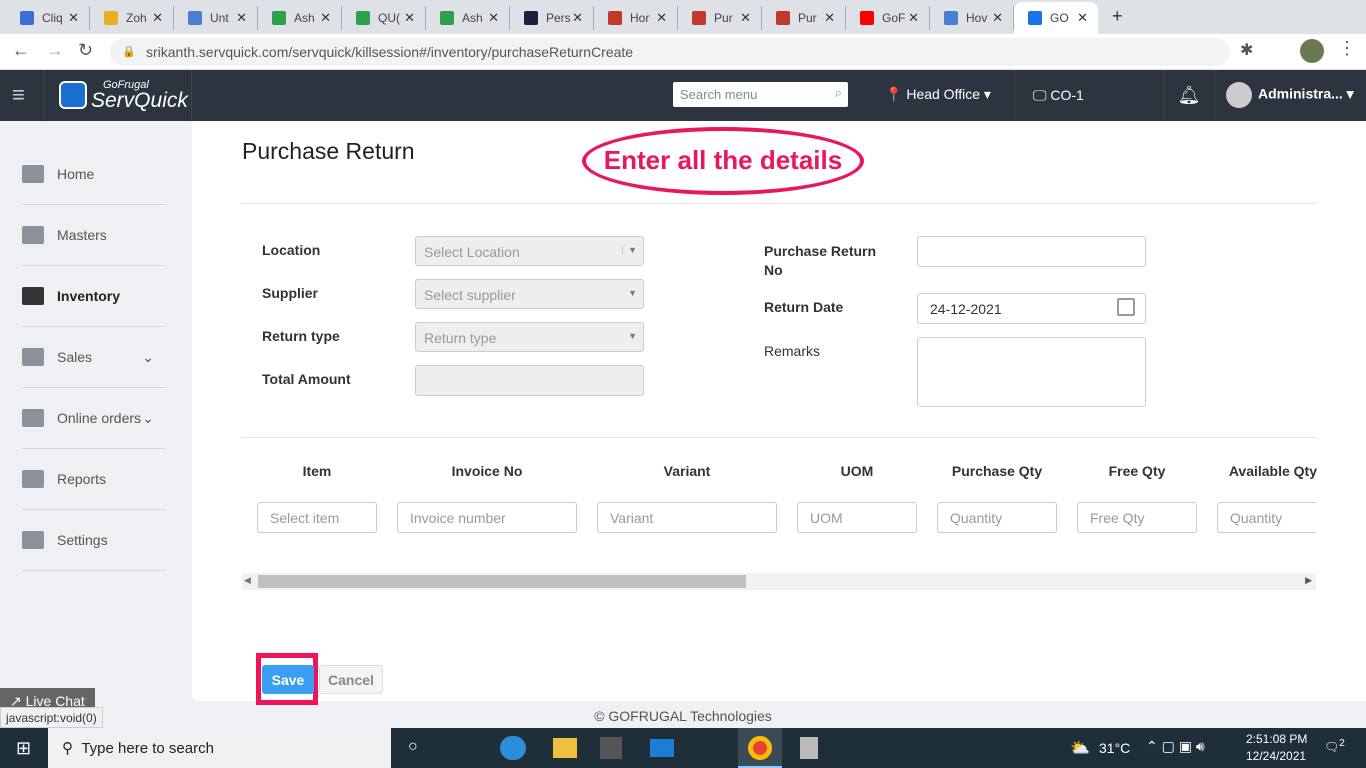  I want to click on sidebar-item-settings: Settings, so click(94, 540).